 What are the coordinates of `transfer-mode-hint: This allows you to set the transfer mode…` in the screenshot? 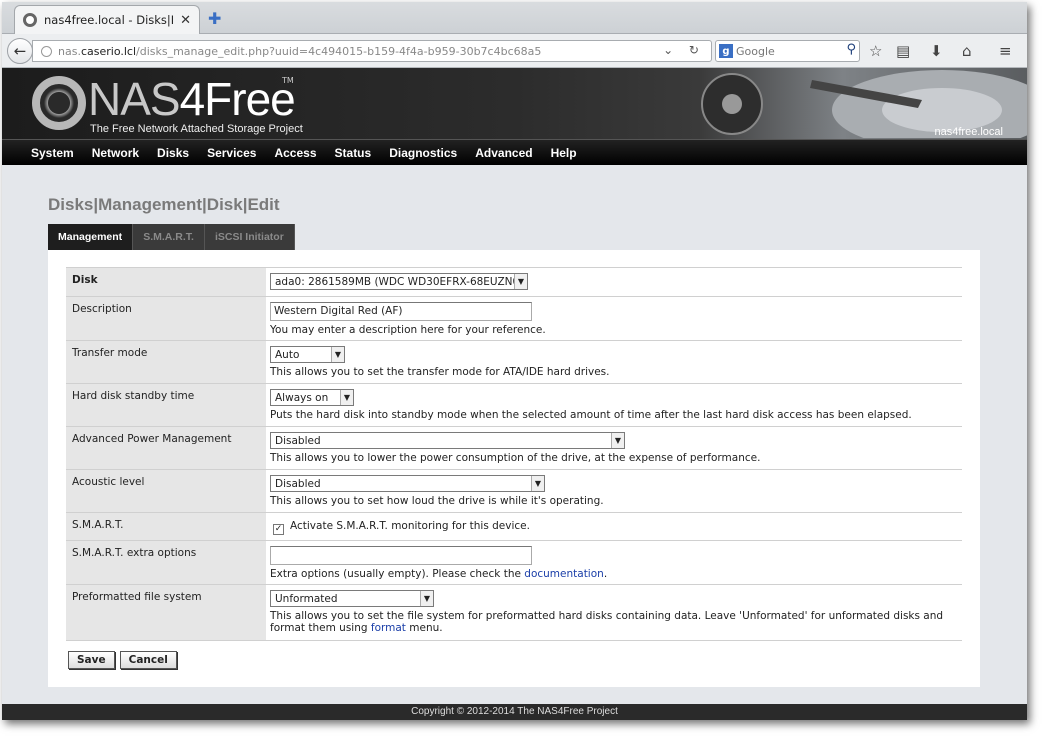 It's located at (440, 372).